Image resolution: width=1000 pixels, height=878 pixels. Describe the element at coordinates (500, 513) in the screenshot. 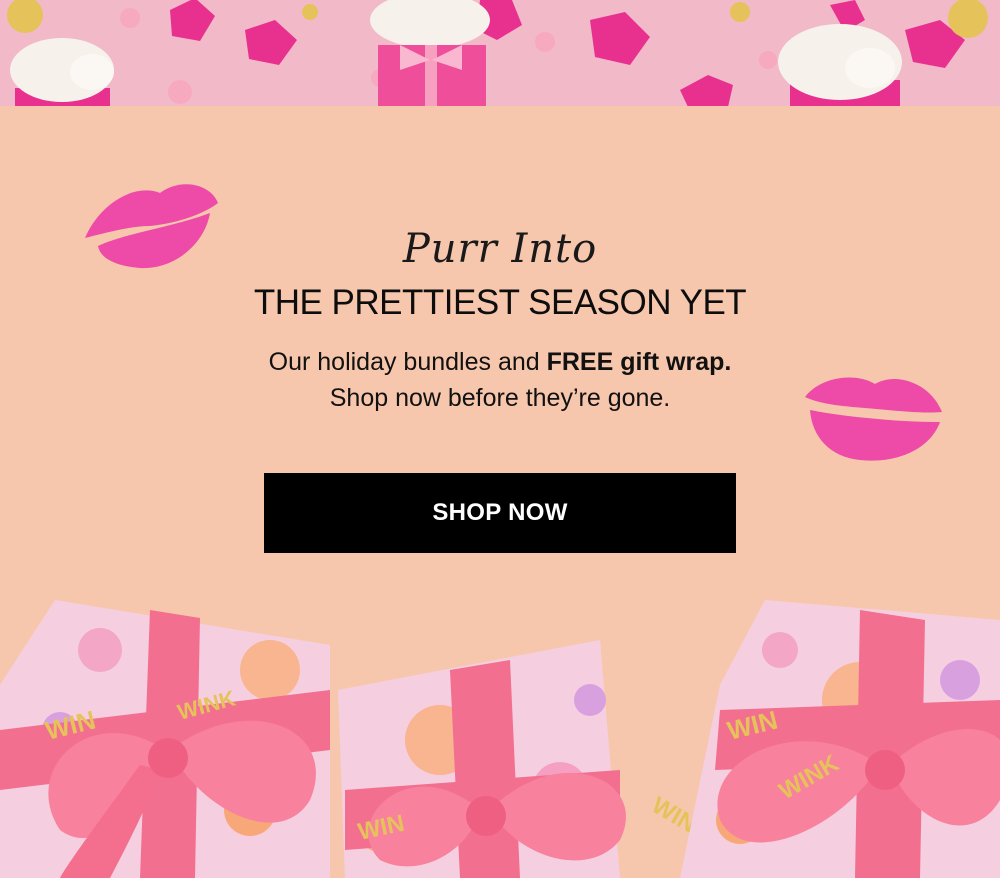

I see `shop-now-button: SHOP NOW` at that location.